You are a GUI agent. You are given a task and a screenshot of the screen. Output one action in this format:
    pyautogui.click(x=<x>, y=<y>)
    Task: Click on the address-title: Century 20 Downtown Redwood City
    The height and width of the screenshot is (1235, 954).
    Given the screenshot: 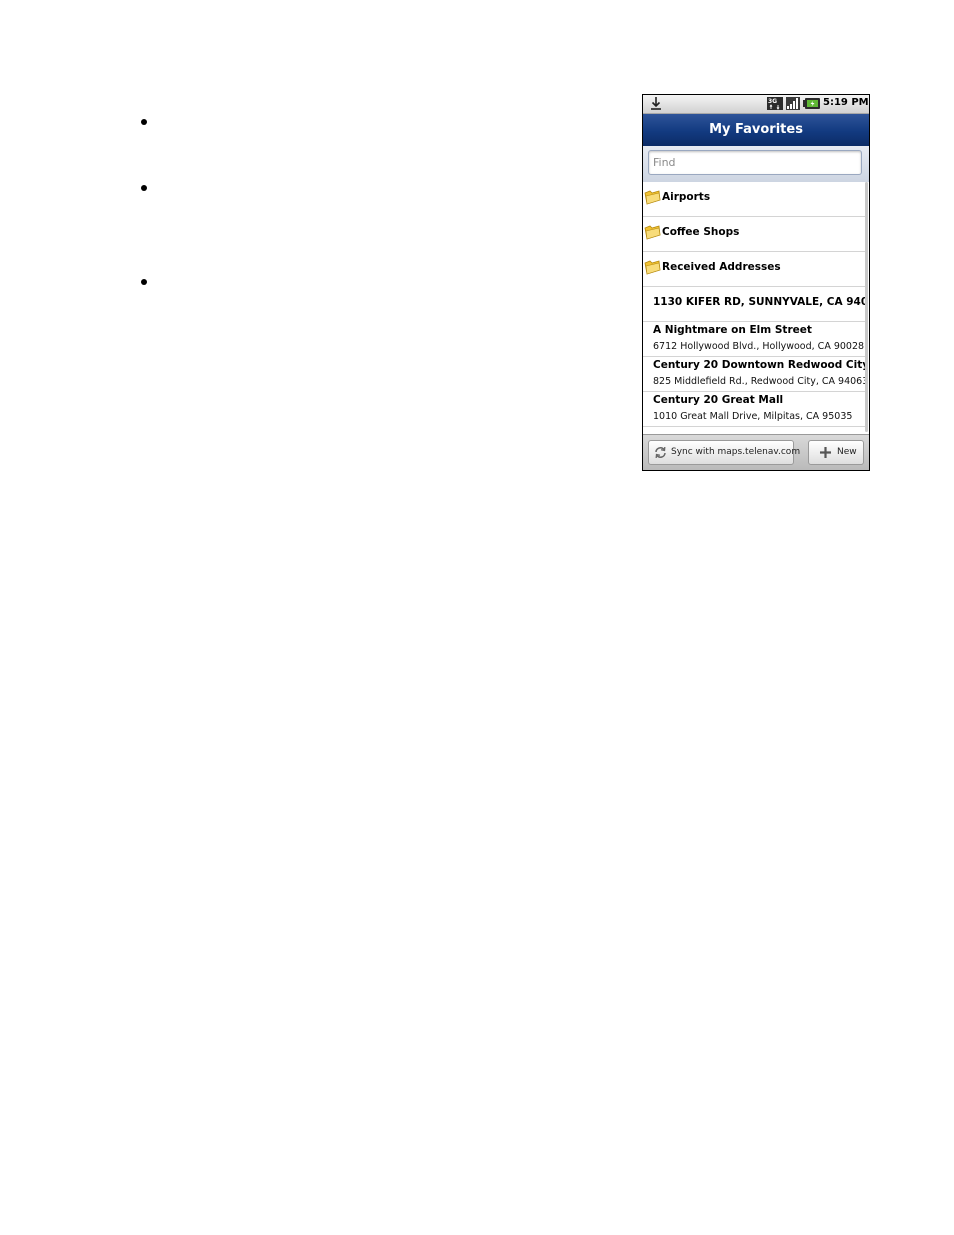 What is the action you would take?
    pyautogui.click(x=759, y=365)
    